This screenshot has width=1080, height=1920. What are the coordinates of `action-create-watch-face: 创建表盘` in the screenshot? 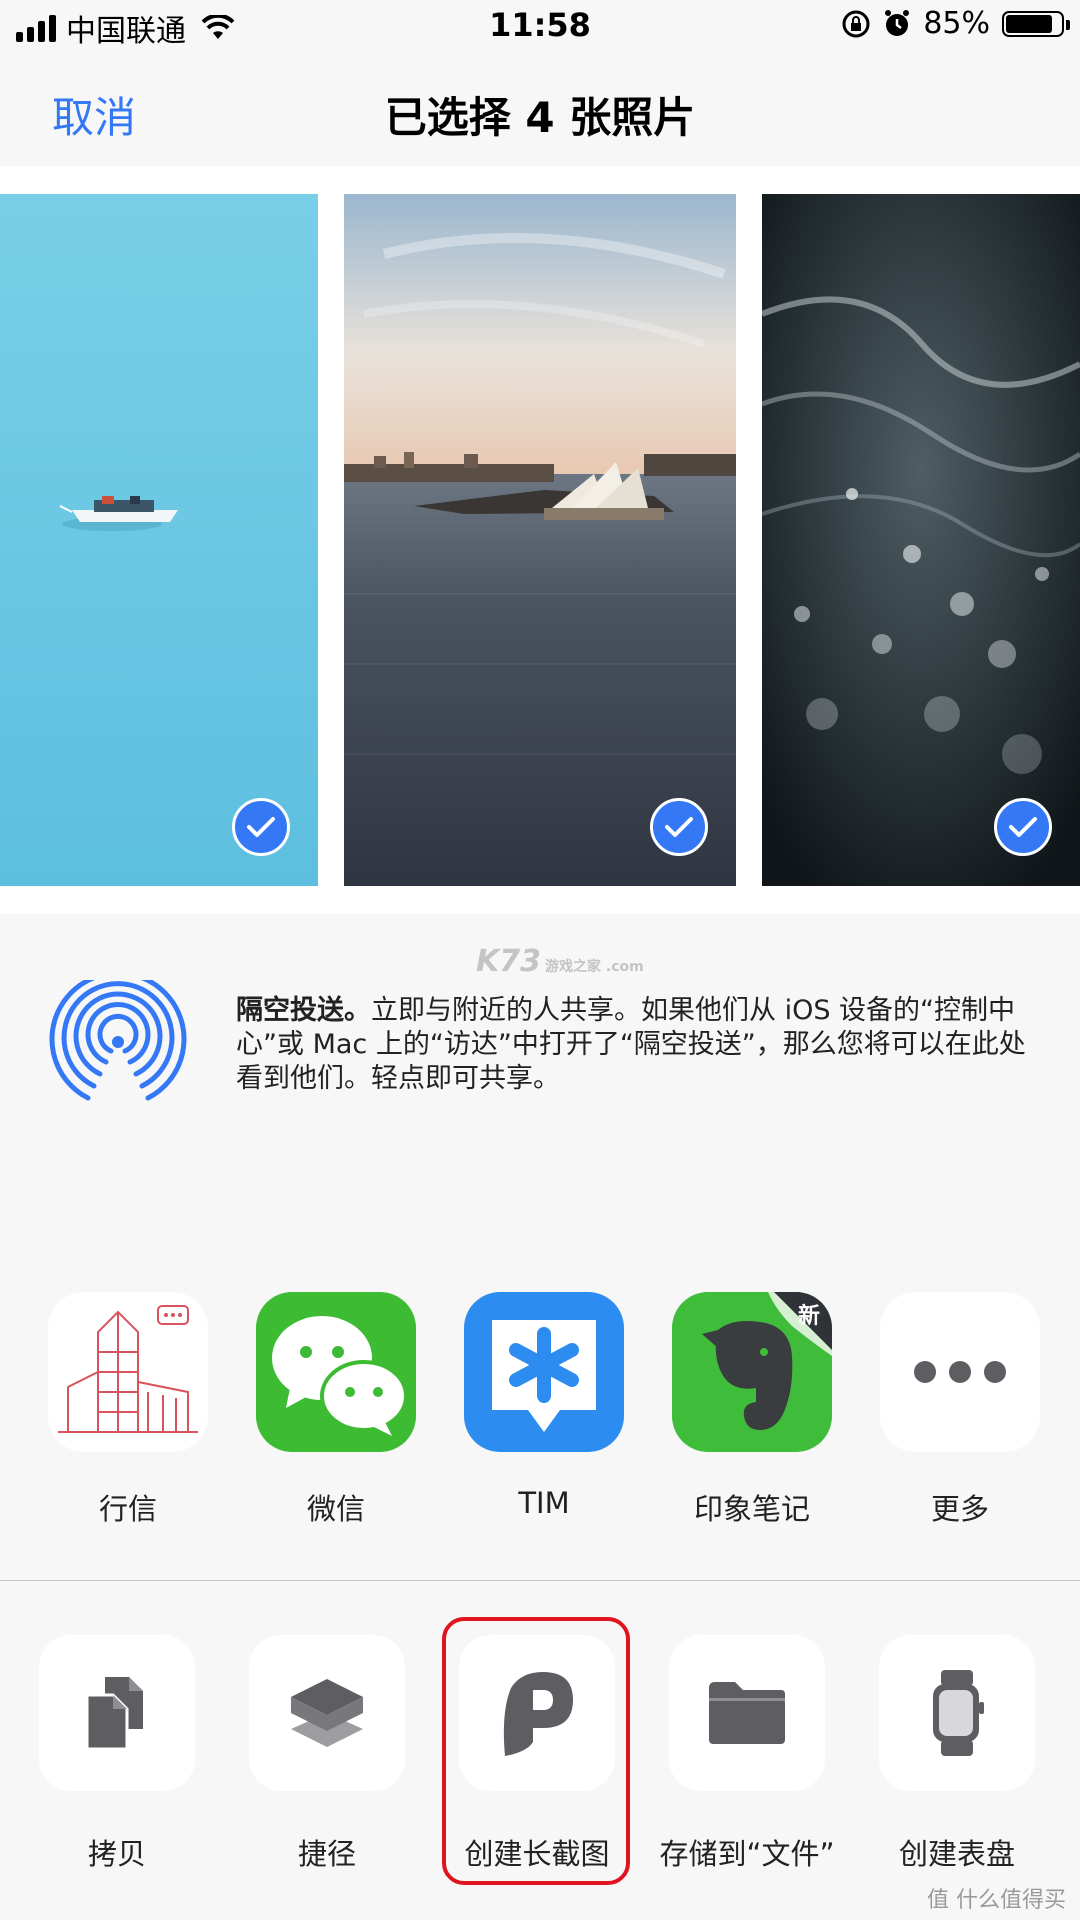 It's located at (957, 1754).